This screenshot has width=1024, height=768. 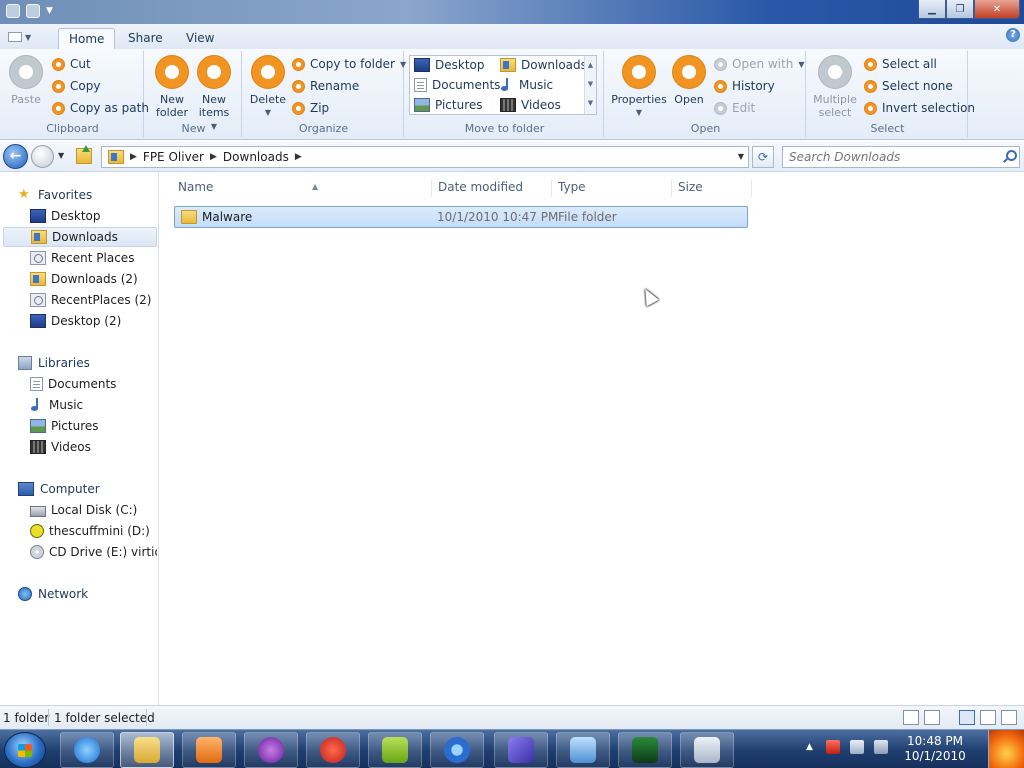 What do you see at coordinates (707, 750) in the screenshot?
I see `taskbar-calculator` at bounding box center [707, 750].